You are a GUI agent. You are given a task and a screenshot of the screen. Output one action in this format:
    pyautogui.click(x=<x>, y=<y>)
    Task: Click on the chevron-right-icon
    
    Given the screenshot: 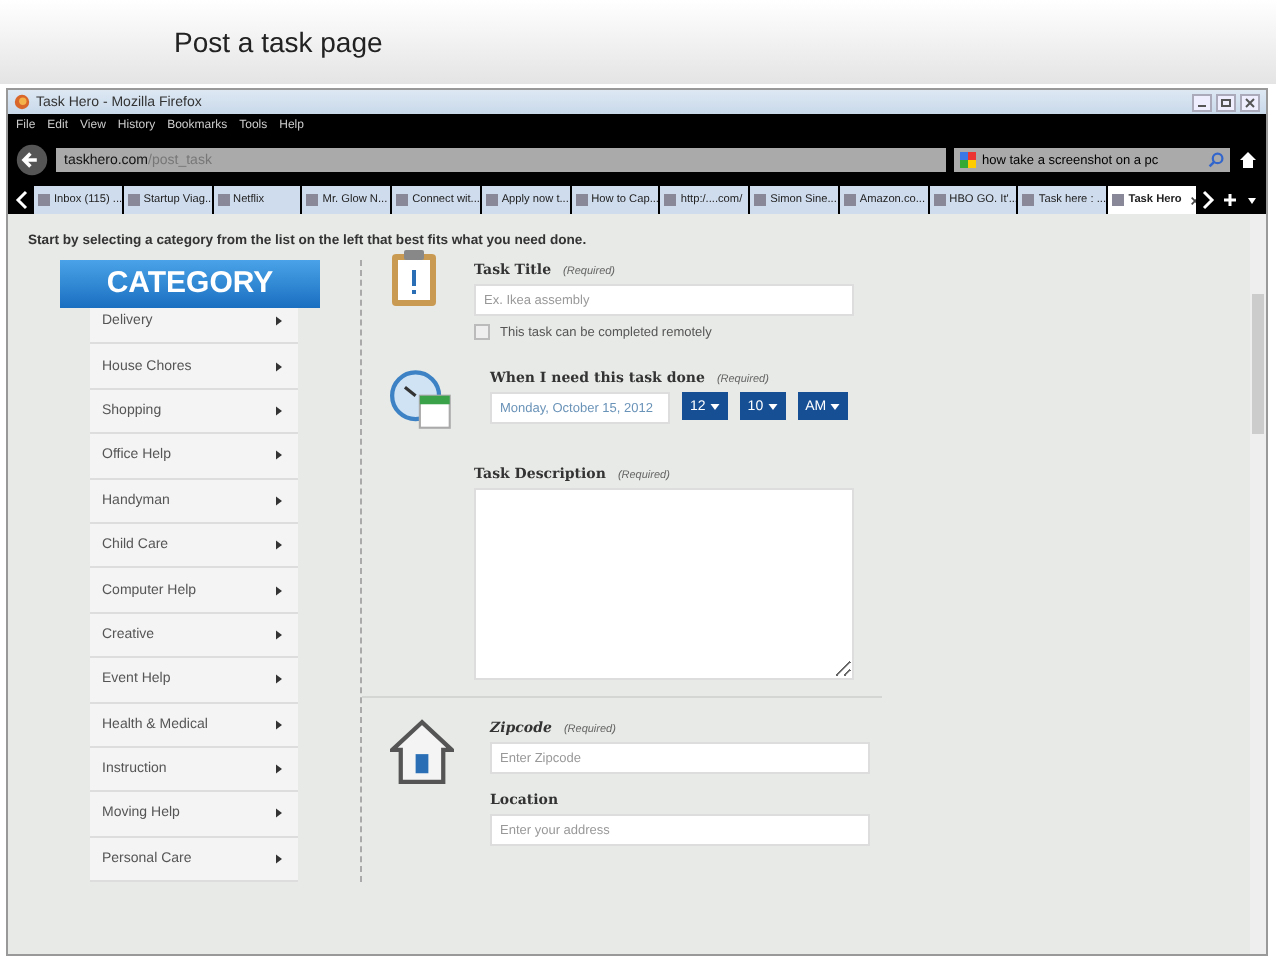 What is the action you would take?
    pyautogui.click(x=1207, y=200)
    